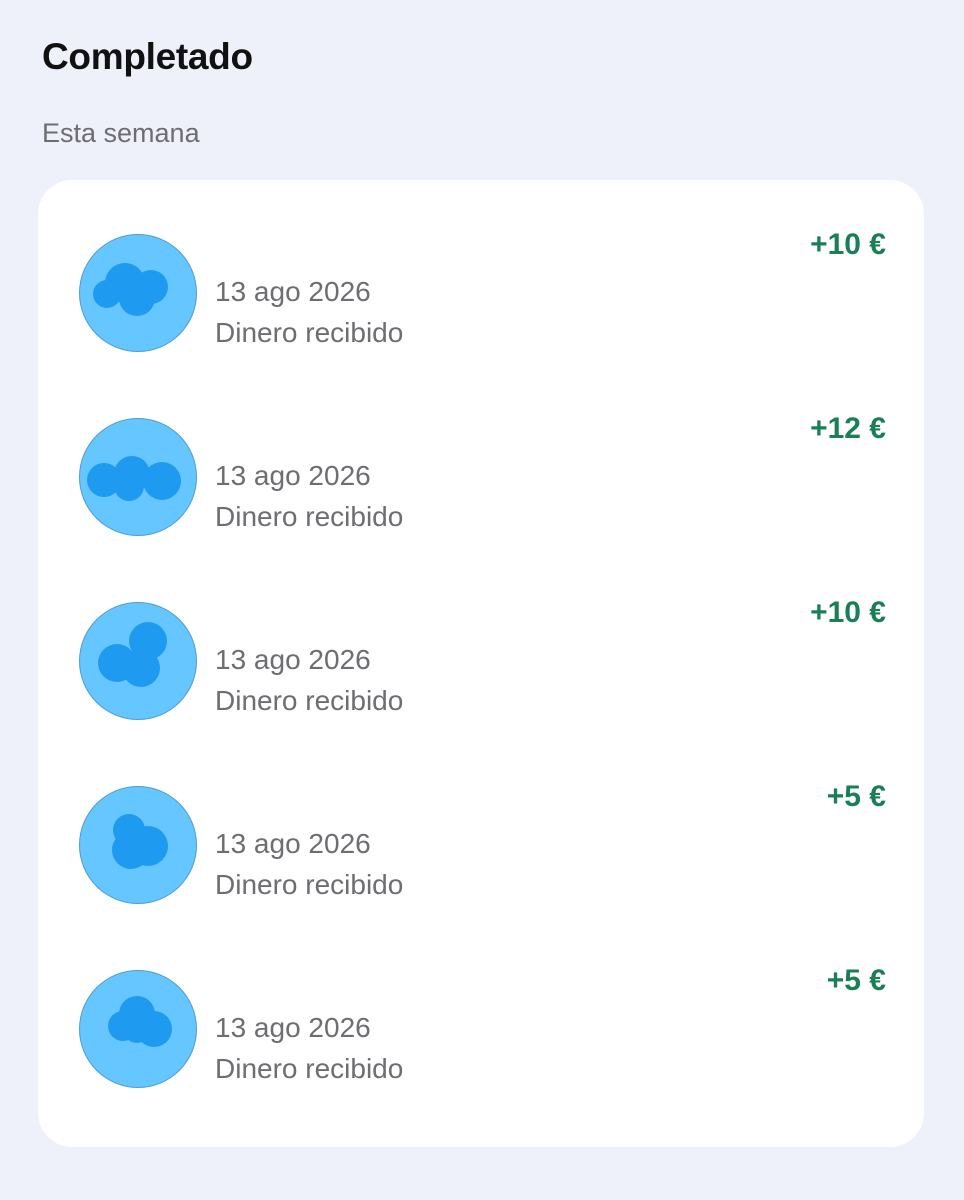 This screenshot has height=1200, width=964. I want to click on transaction-row: 13 ago 2026 Dinero recibido +12 €, so click(481, 456).